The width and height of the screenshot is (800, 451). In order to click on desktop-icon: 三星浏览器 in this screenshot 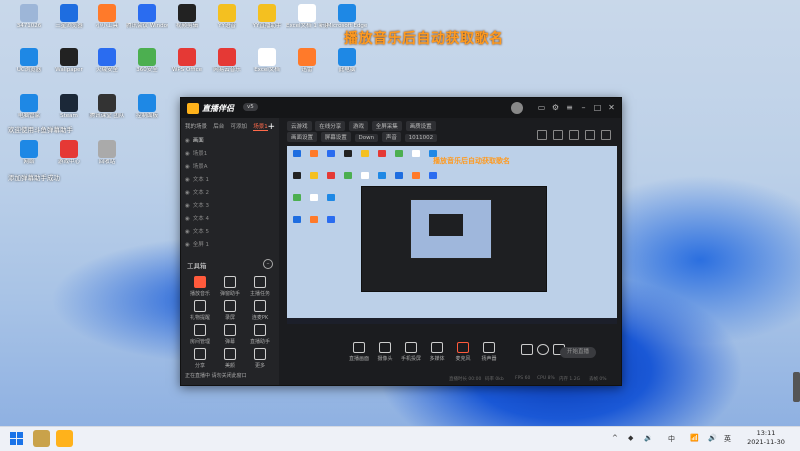, I will do `click(69, 17)`.